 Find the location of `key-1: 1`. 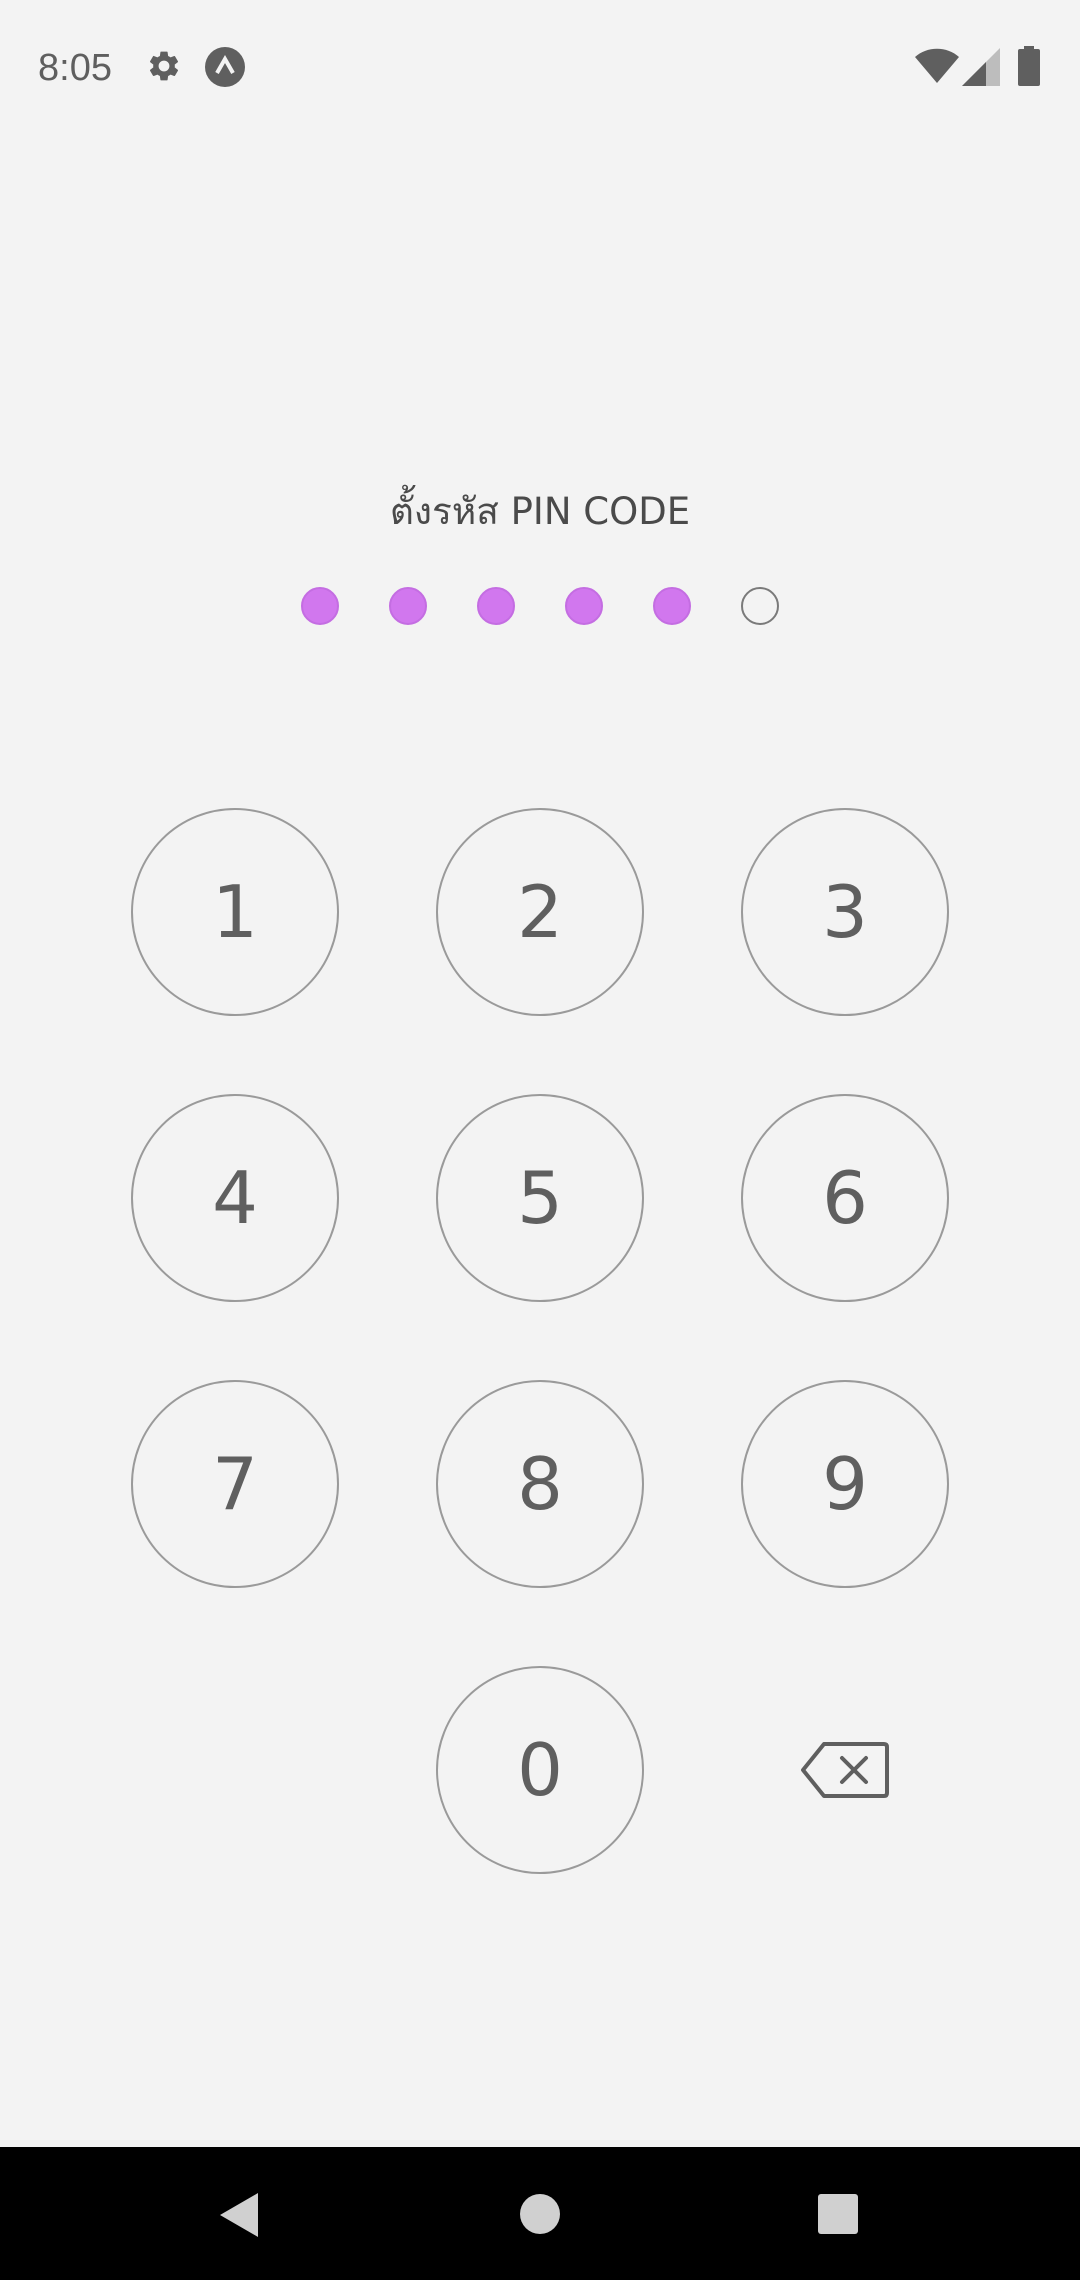

key-1: 1 is located at coordinates (235, 912).